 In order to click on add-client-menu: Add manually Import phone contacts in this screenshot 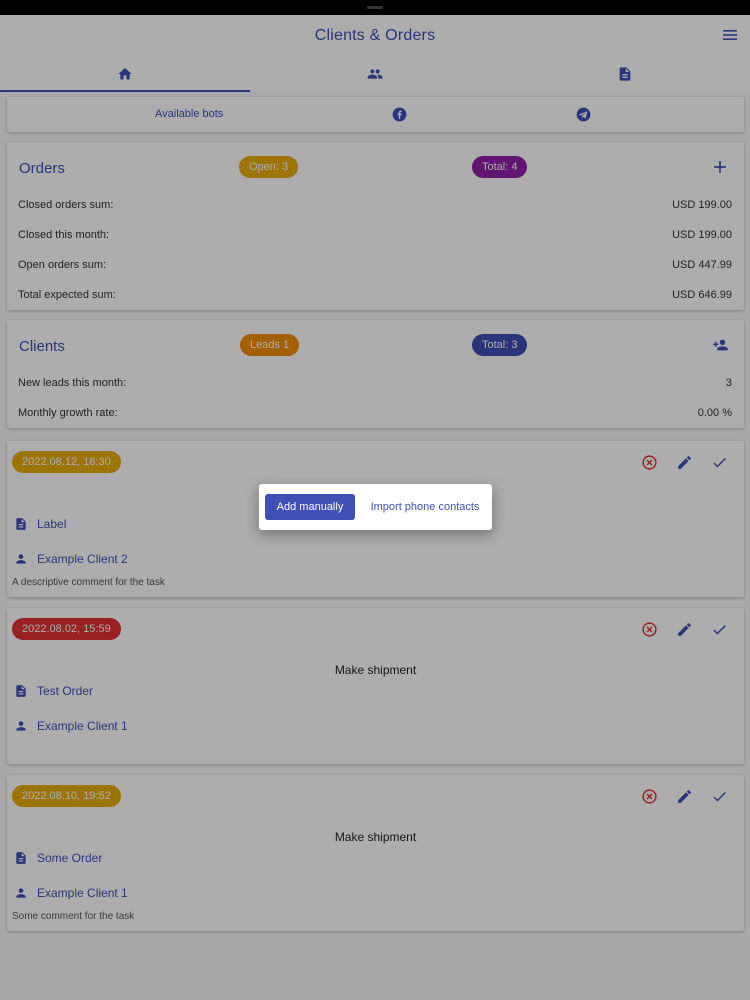, I will do `click(375, 507)`.